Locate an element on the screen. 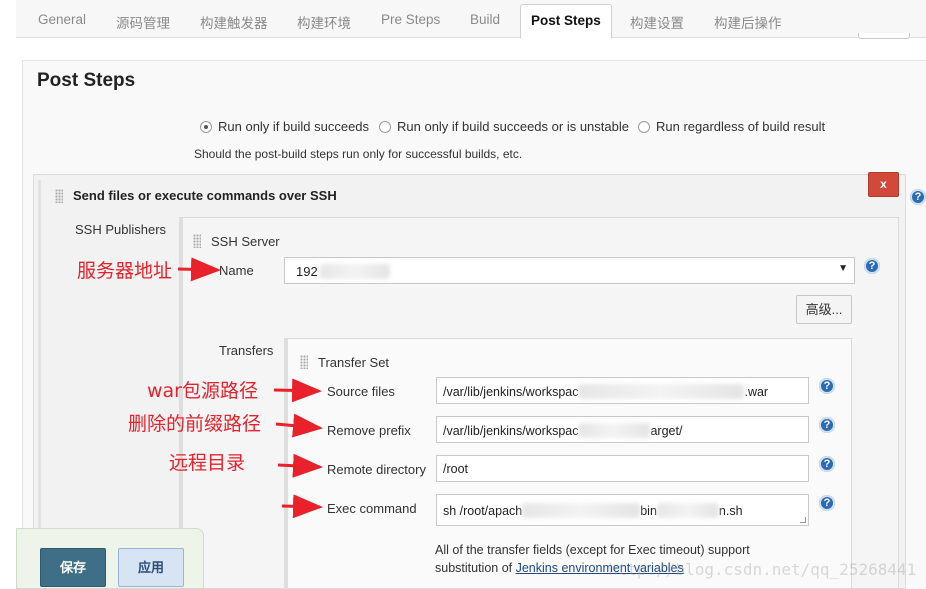 The height and width of the screenshot is (589, 926). radio-label: Run only if build succeeds is located at coordinates (294, 126).